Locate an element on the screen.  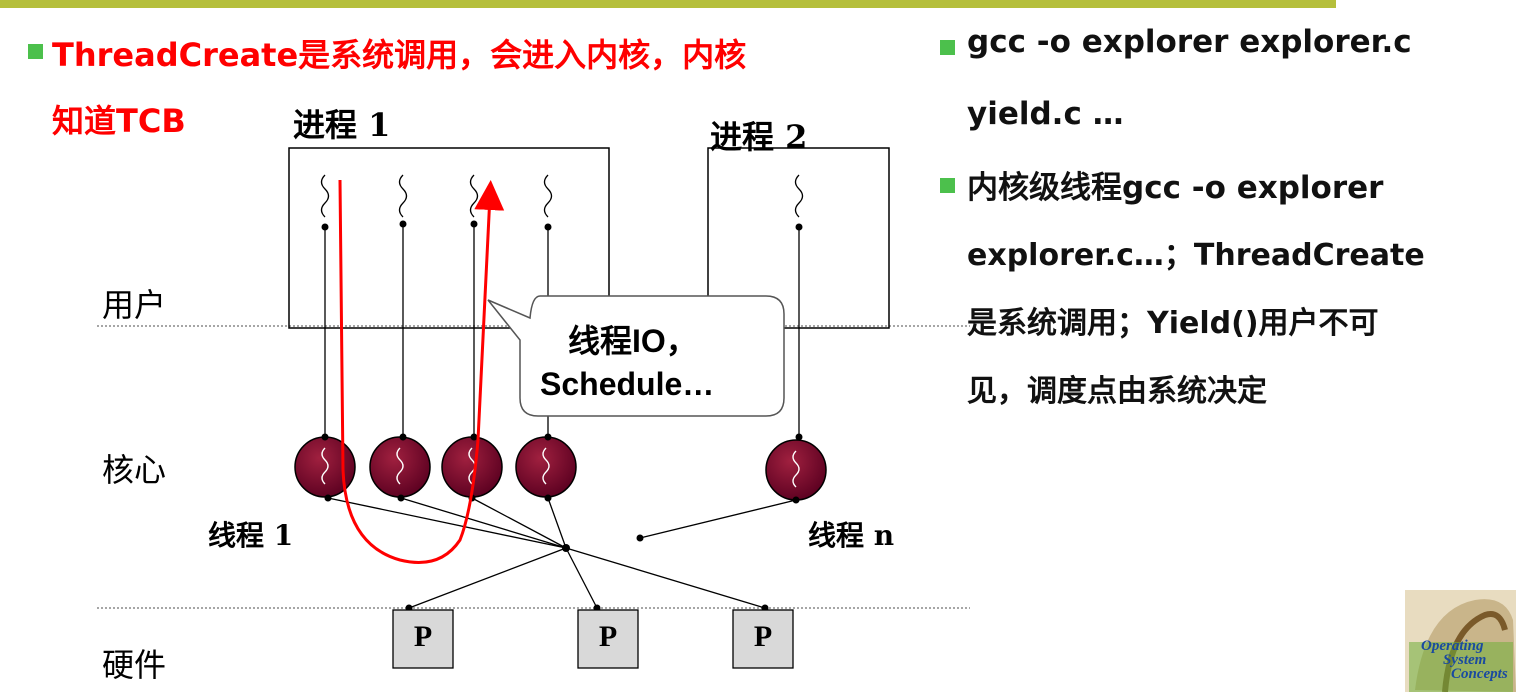
right-bullet2-line1: 内核级线程gcc -o explorer is located at coordinates (1175, 188).